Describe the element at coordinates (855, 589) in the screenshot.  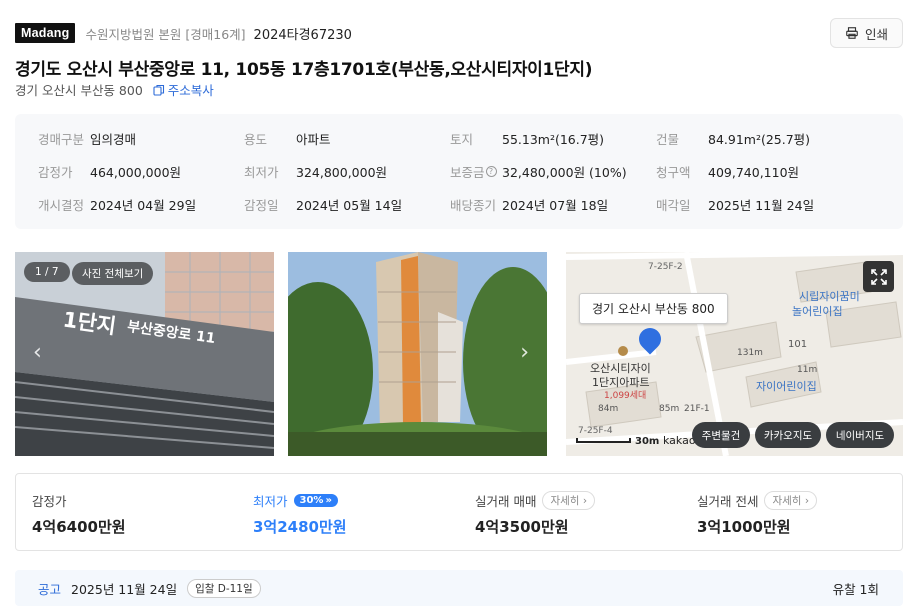
I see `failed-bid-count: 유찰 1회` at that location.